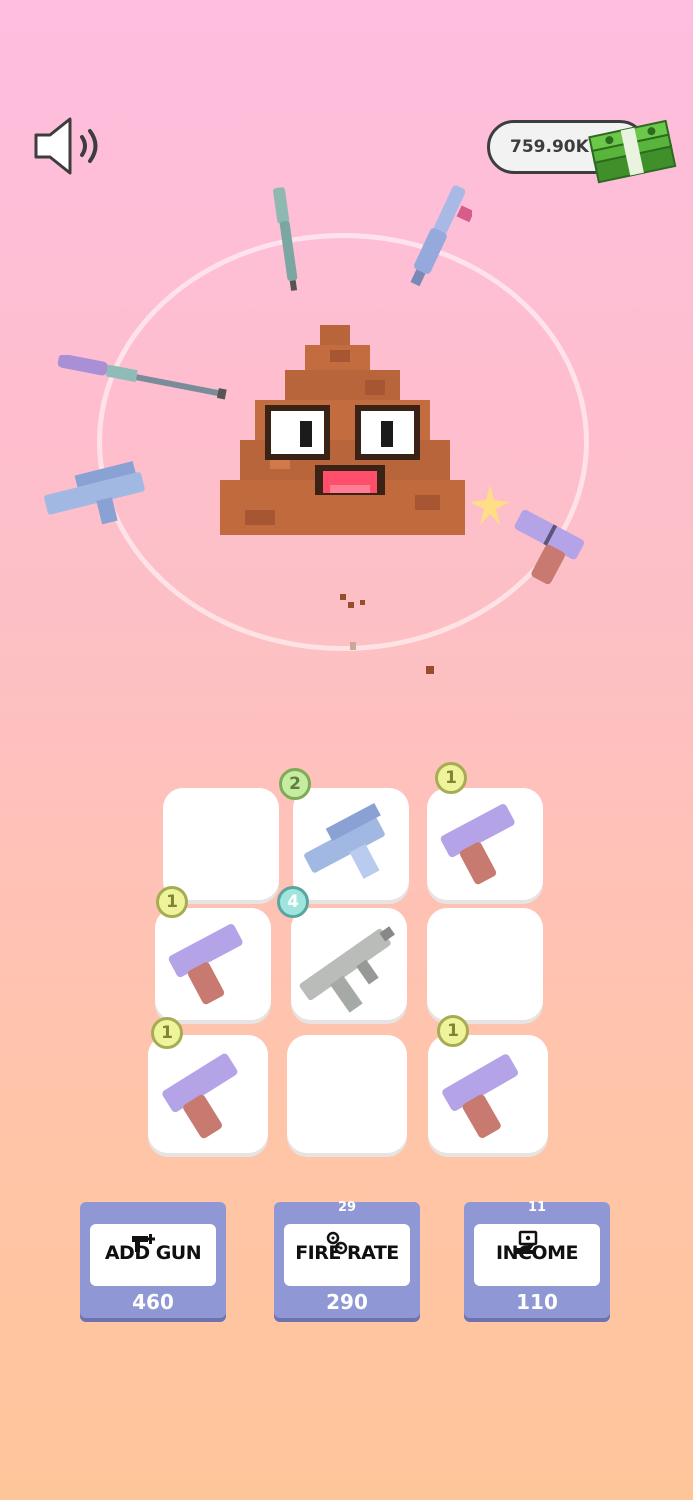  Describe the element at coordinates (295, 784) in the screenshot. I see `level-badge: 2` at that location.